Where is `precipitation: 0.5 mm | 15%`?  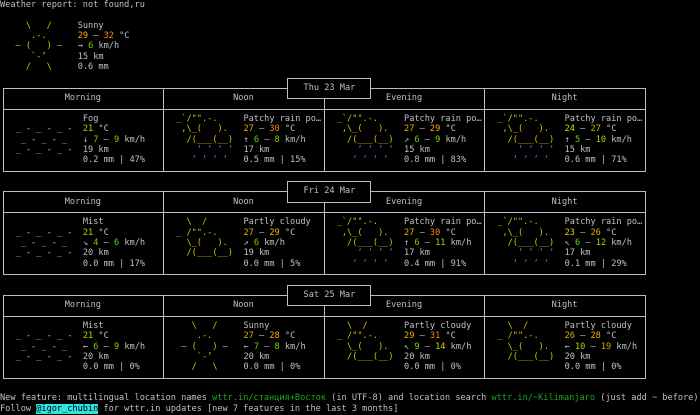 precipitation: 0.5 mm | 15% is located at coordinates (274, 160).